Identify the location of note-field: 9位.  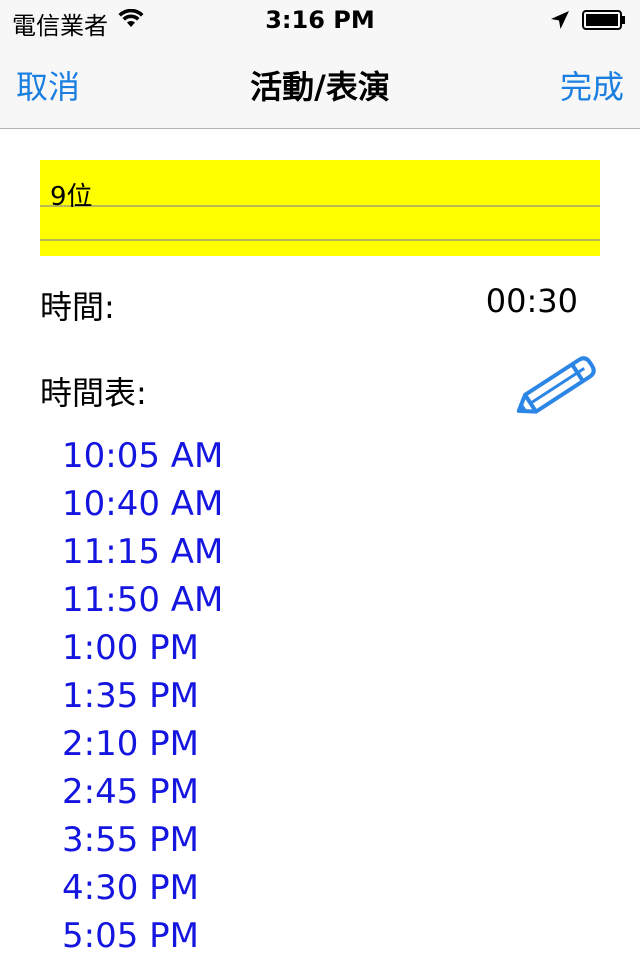
(320, 208).